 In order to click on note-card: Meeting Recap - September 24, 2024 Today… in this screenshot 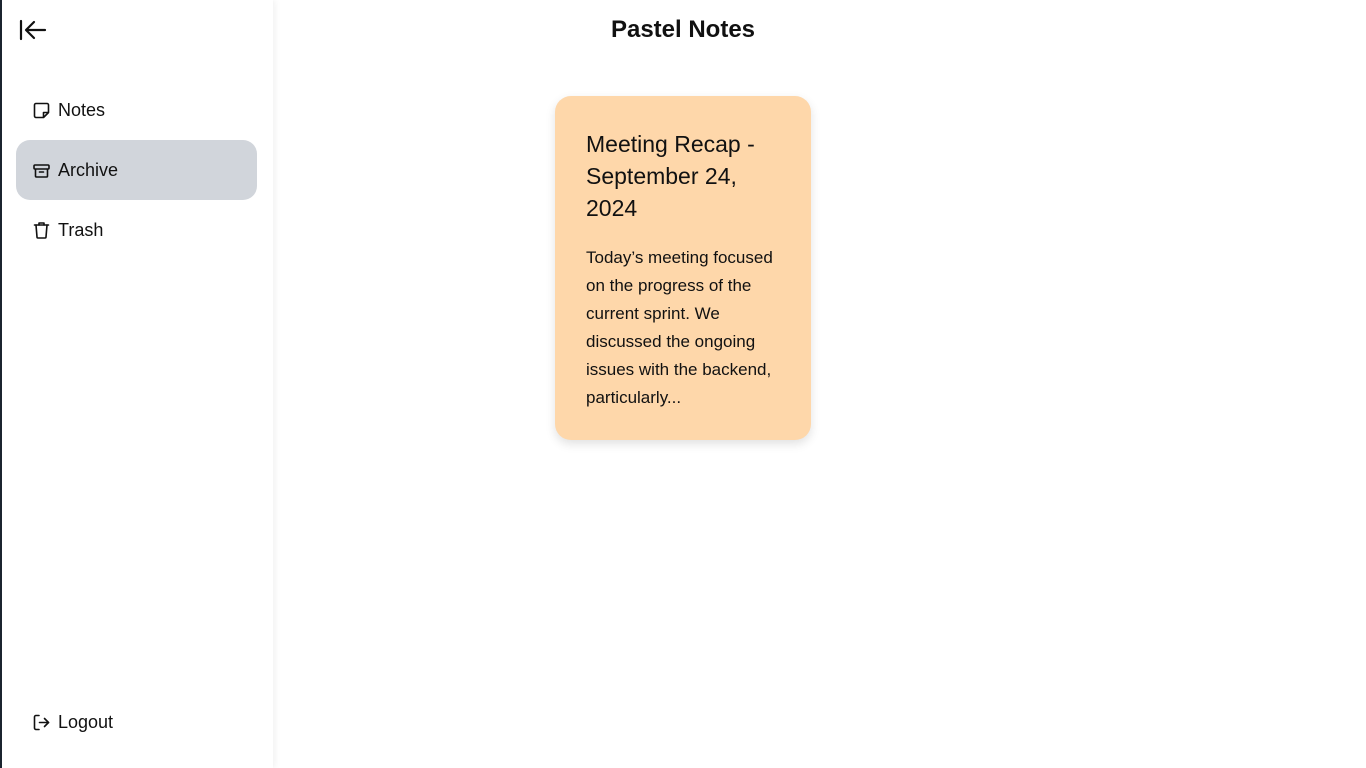, I will do `click(683, 268)`.